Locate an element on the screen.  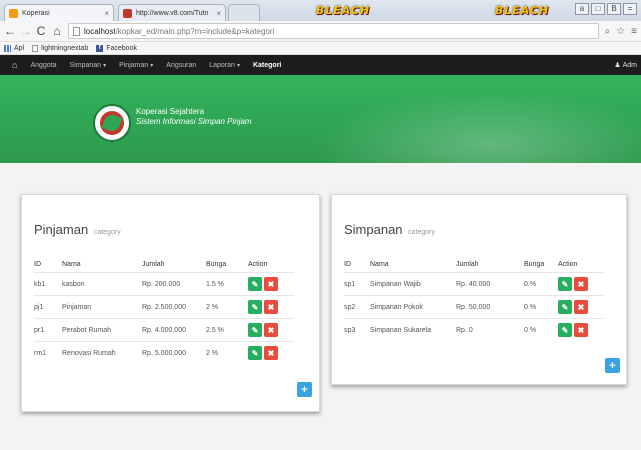
cell-id: sp2 is located at coordinates (350, 307).